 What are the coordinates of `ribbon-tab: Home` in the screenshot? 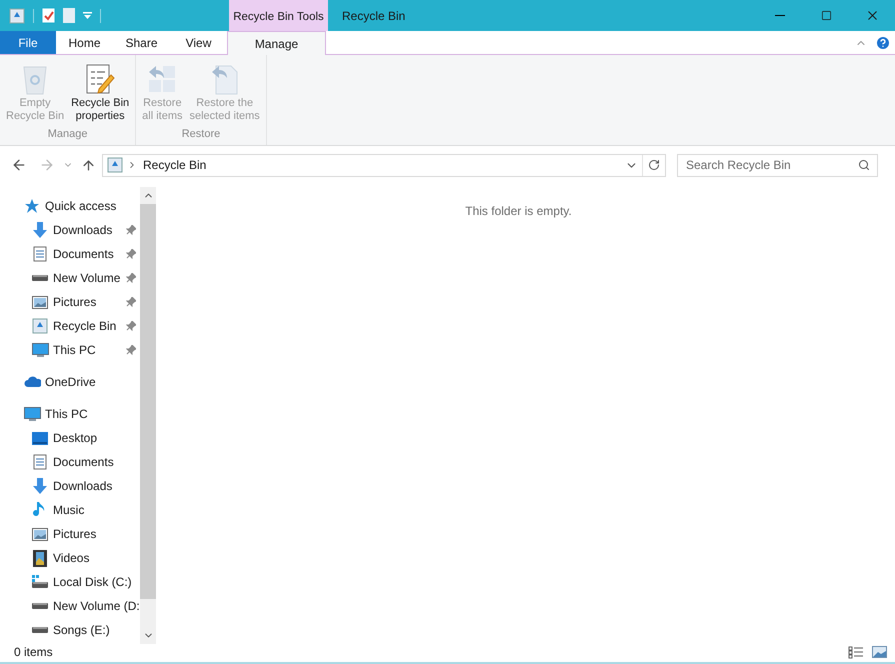 It's located at (84, 42).